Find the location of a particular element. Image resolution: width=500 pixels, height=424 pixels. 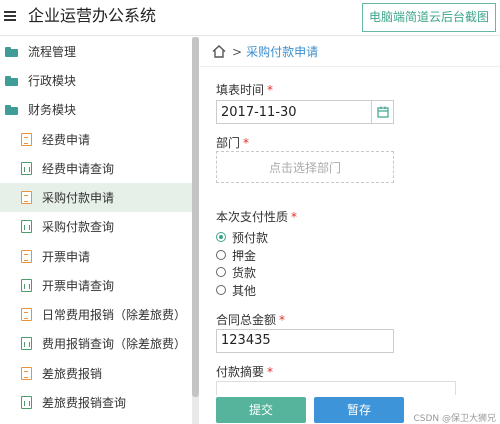

sidebar-item-label: 费用报销查询（除差旅费） is located at coordinates (114, 344).